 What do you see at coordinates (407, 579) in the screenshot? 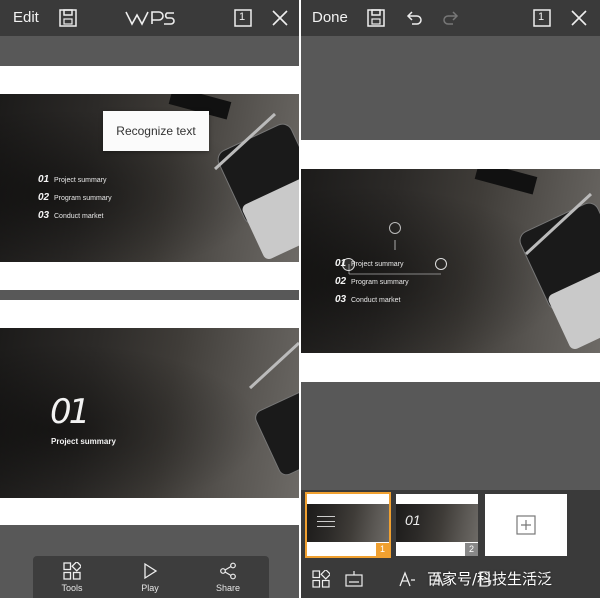
I see `font-size-decrease-icon` at bounding box center [407, 579].